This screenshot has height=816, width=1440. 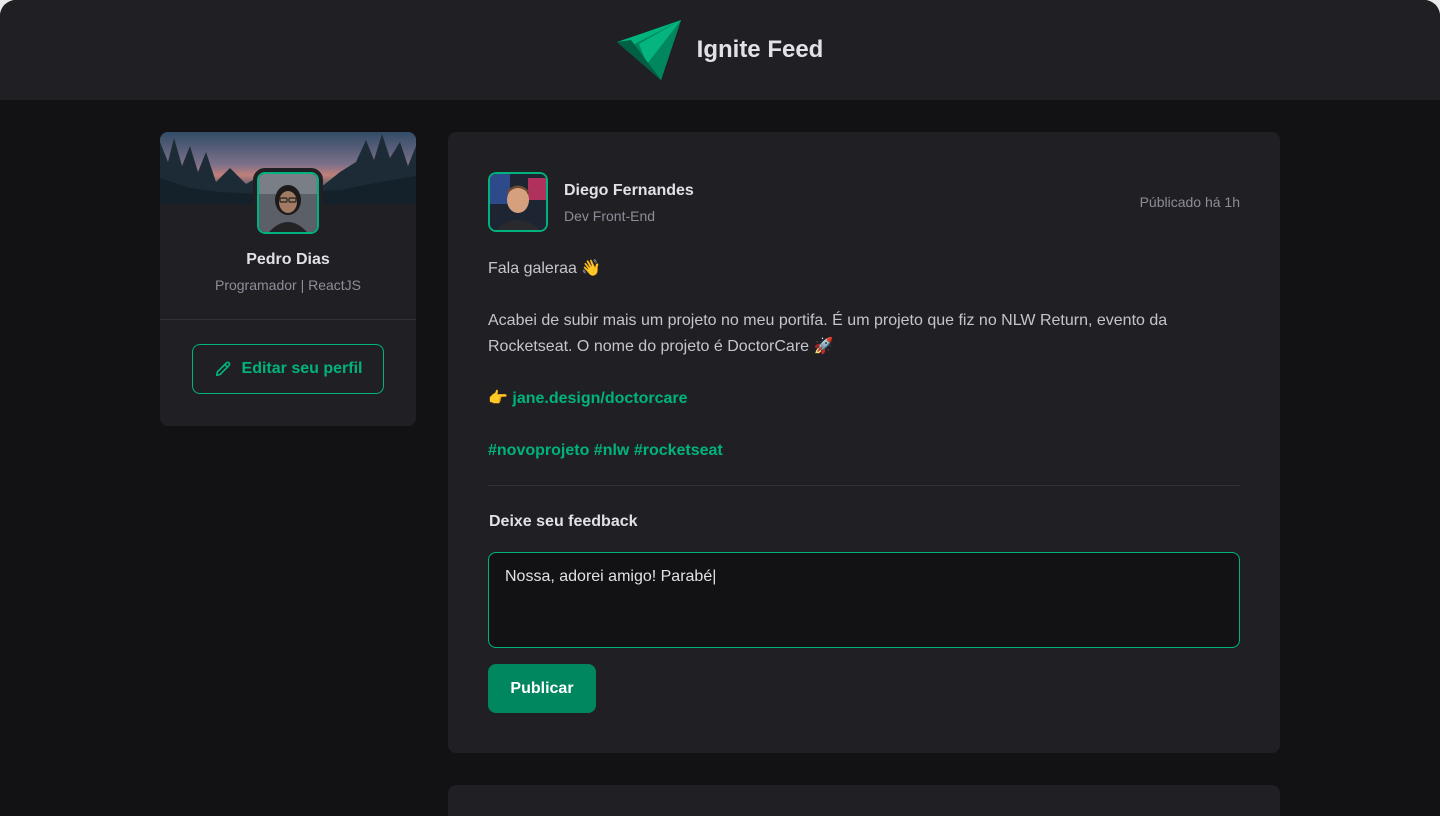 What do you see at coordinates (678, 450) in the screenshot?
I see `hashtag-link: #rocketseat` at bounding box center [678, 450].